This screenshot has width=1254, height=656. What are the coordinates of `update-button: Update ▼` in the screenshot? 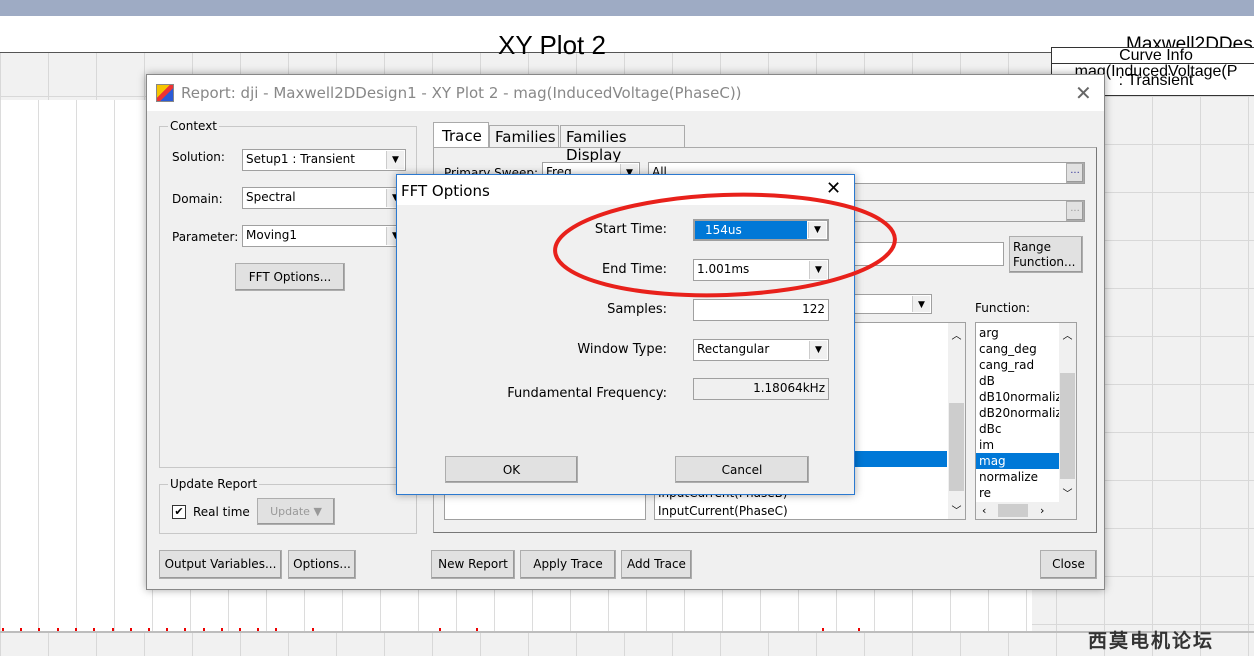 It's located at (296, 511).